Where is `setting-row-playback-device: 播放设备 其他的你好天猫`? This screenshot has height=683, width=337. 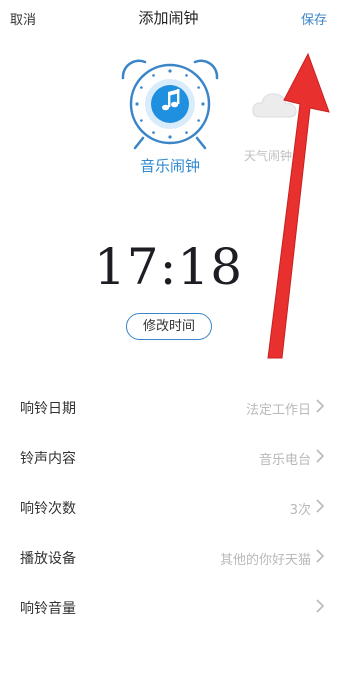 setting-row-playback-device: 播放设备 其他的你好天猫 is located at coordinates (168, 557).